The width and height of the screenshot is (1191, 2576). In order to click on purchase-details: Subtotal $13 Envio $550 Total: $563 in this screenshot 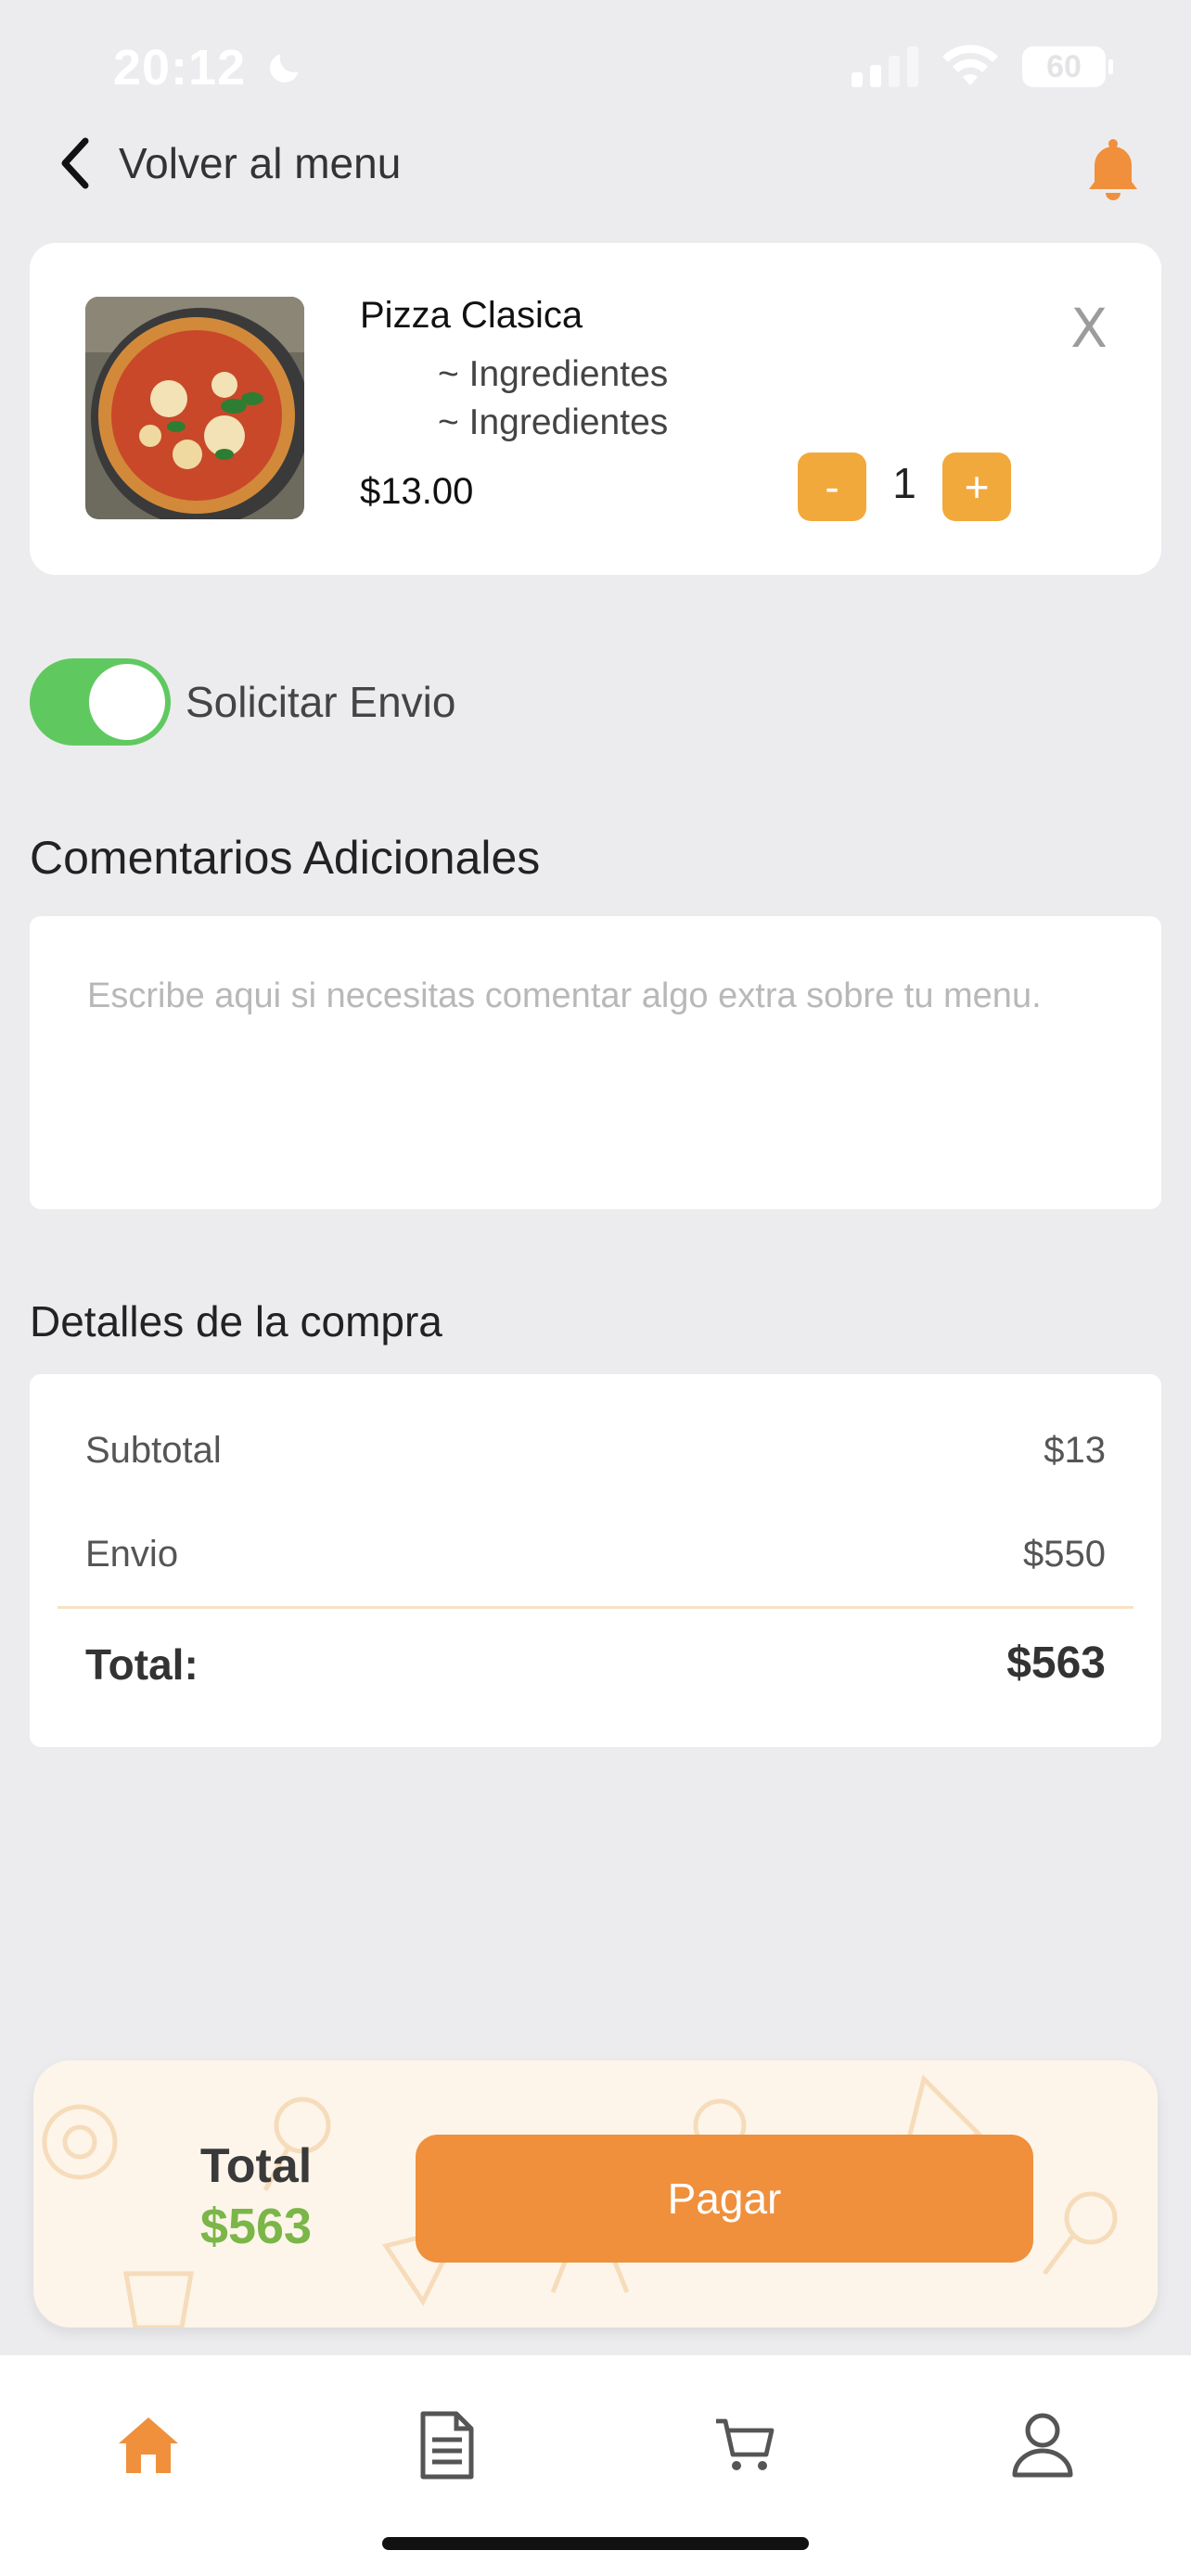, I will do `click(595, 1560)`.